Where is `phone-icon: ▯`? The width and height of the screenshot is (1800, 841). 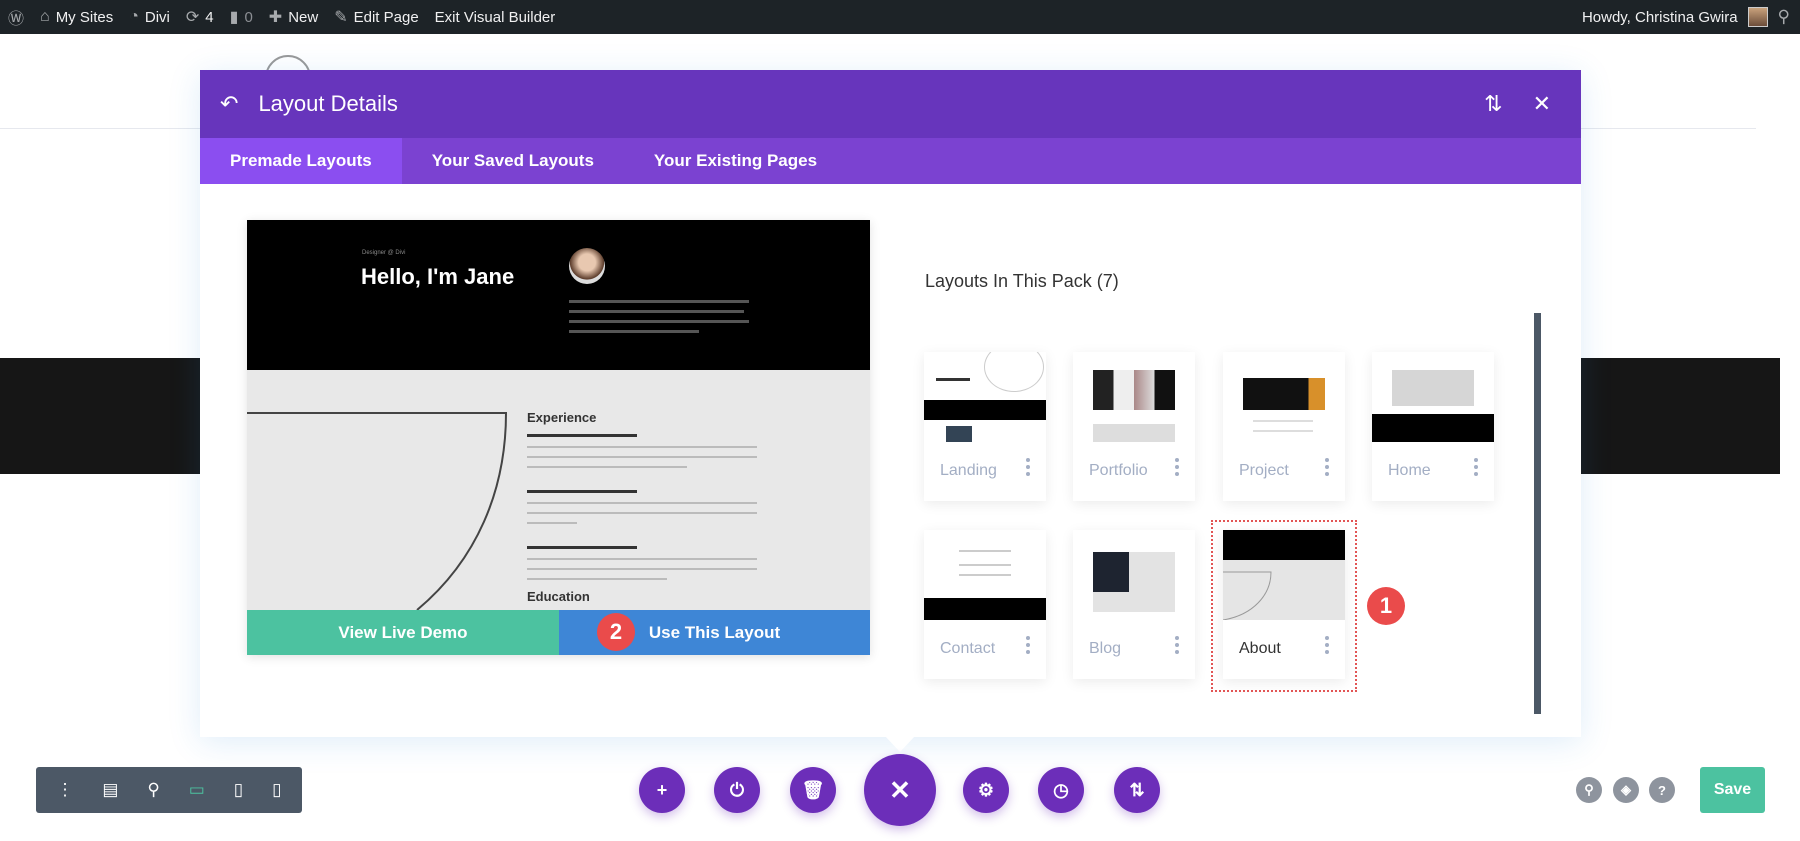 phone-icon: ▯ is located at coordinates (276, 790).